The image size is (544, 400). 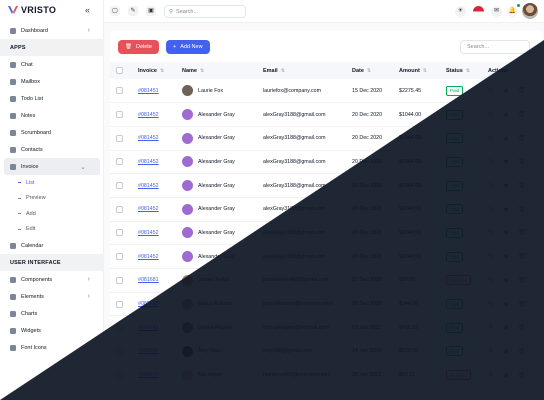 What do you see at coordinates (496, 11) in the screenshot?
I see `messages-icon: ✉` at bounding box center [496, 11].